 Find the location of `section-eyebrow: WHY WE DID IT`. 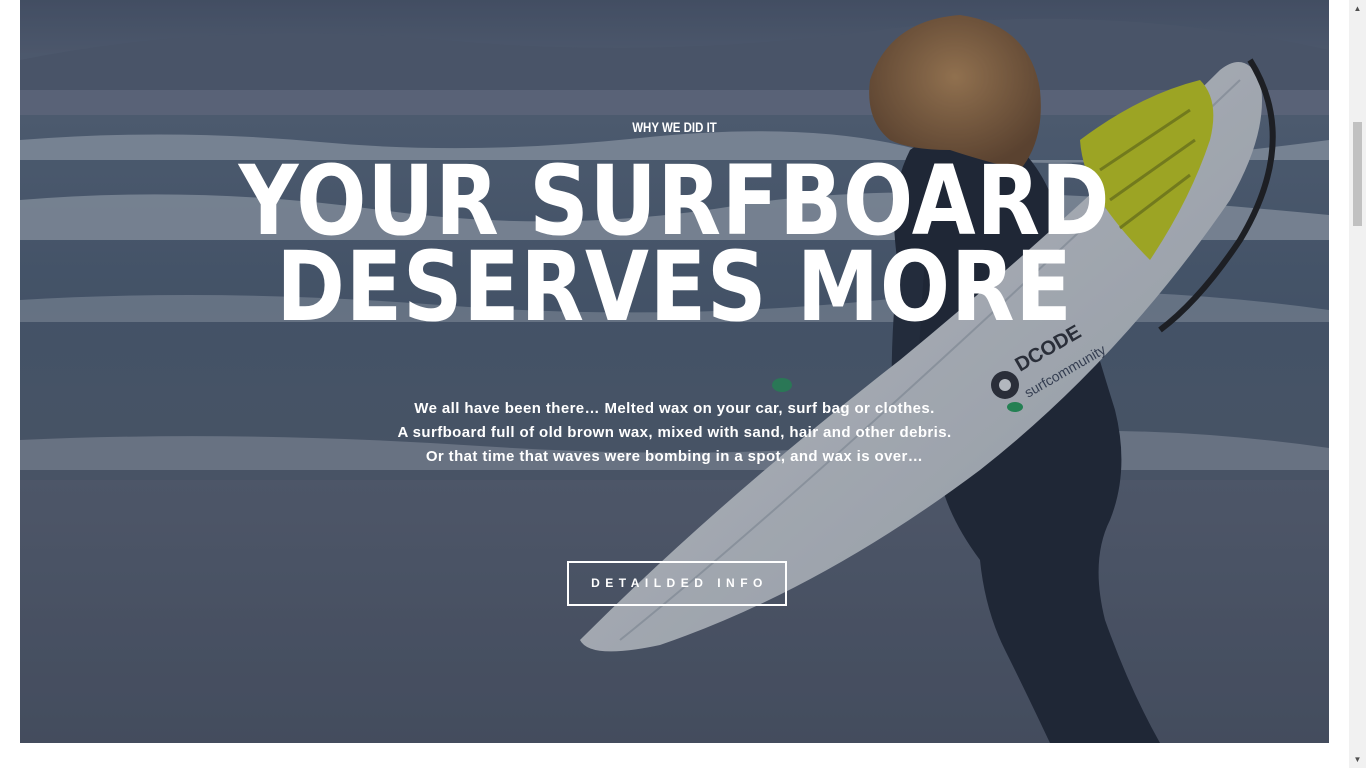

section-eyebrow: WHY WE DID IT is located at coordinates (674, 127).